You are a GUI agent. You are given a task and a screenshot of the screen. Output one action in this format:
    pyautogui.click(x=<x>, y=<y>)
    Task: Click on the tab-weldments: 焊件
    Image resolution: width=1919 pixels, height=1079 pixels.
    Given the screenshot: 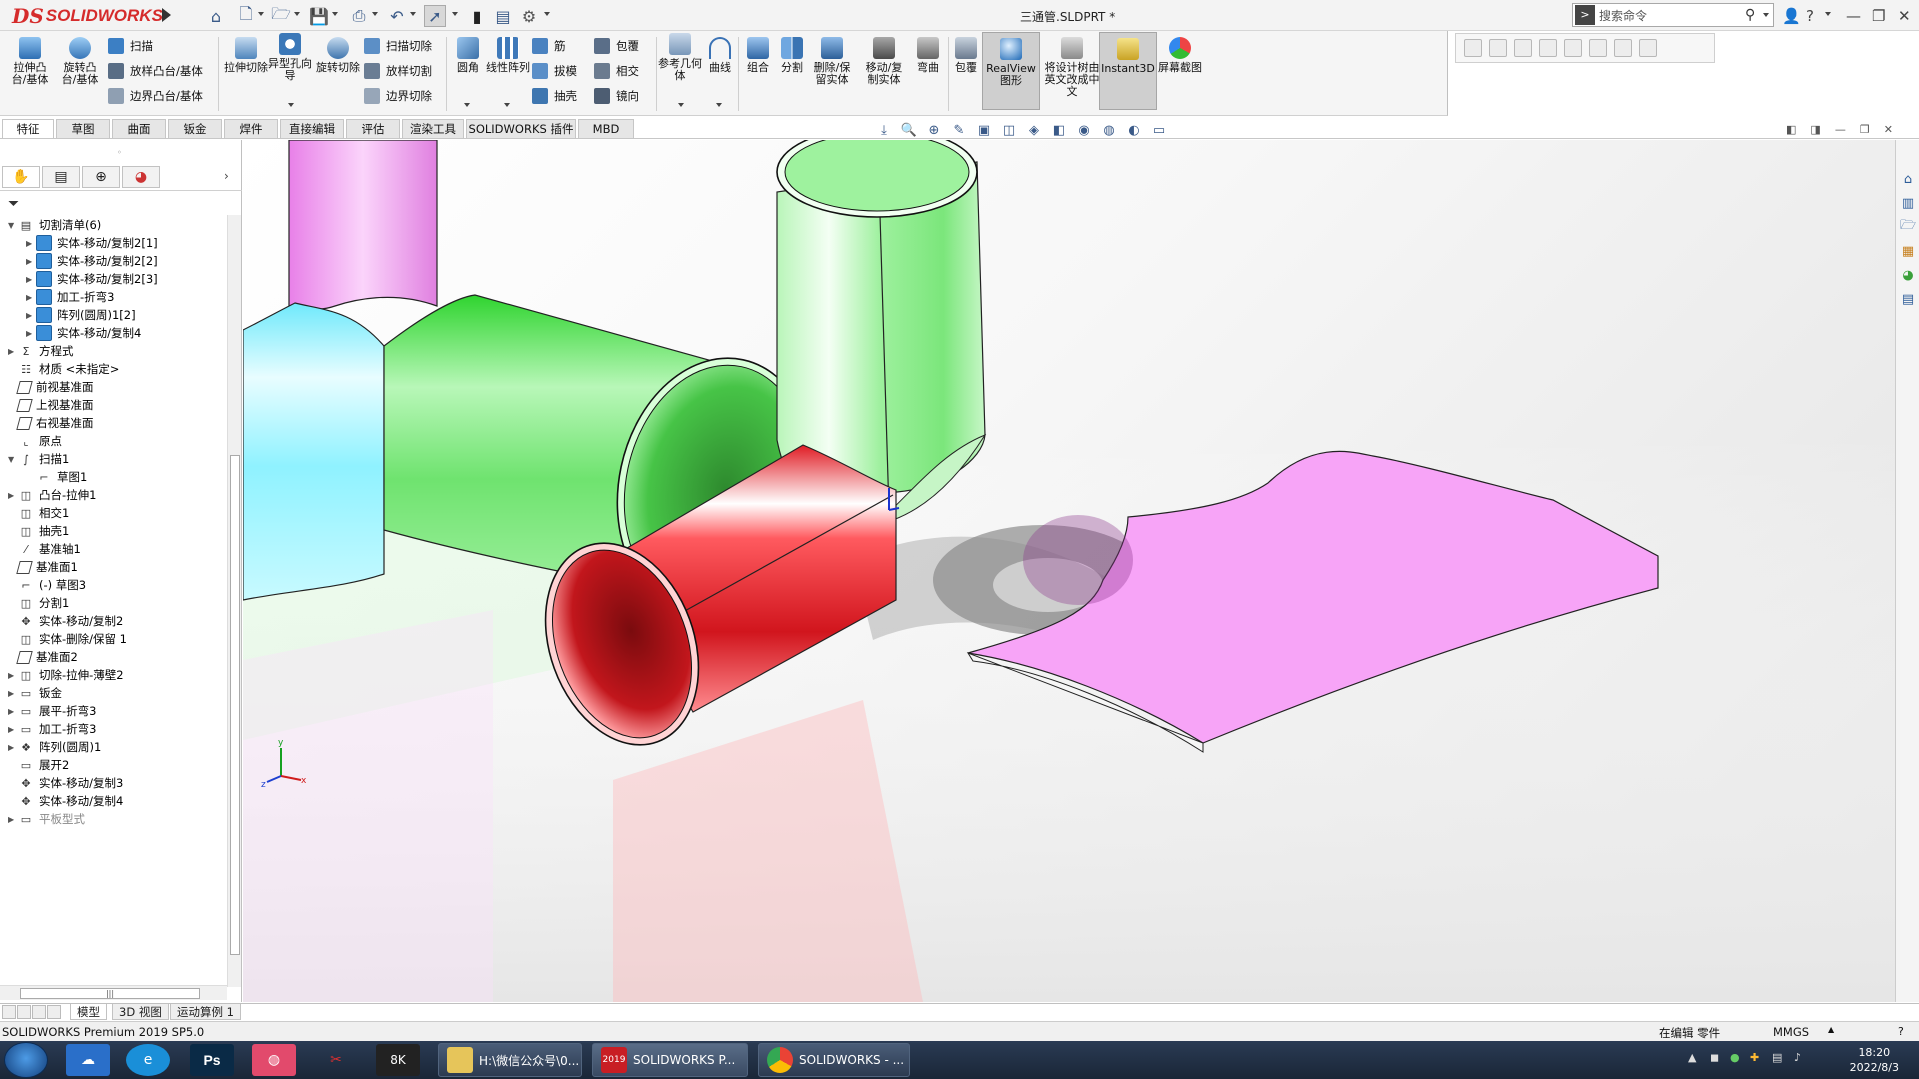 What is the action you would take?
    pyautogui.click(x=251, y=128)
    